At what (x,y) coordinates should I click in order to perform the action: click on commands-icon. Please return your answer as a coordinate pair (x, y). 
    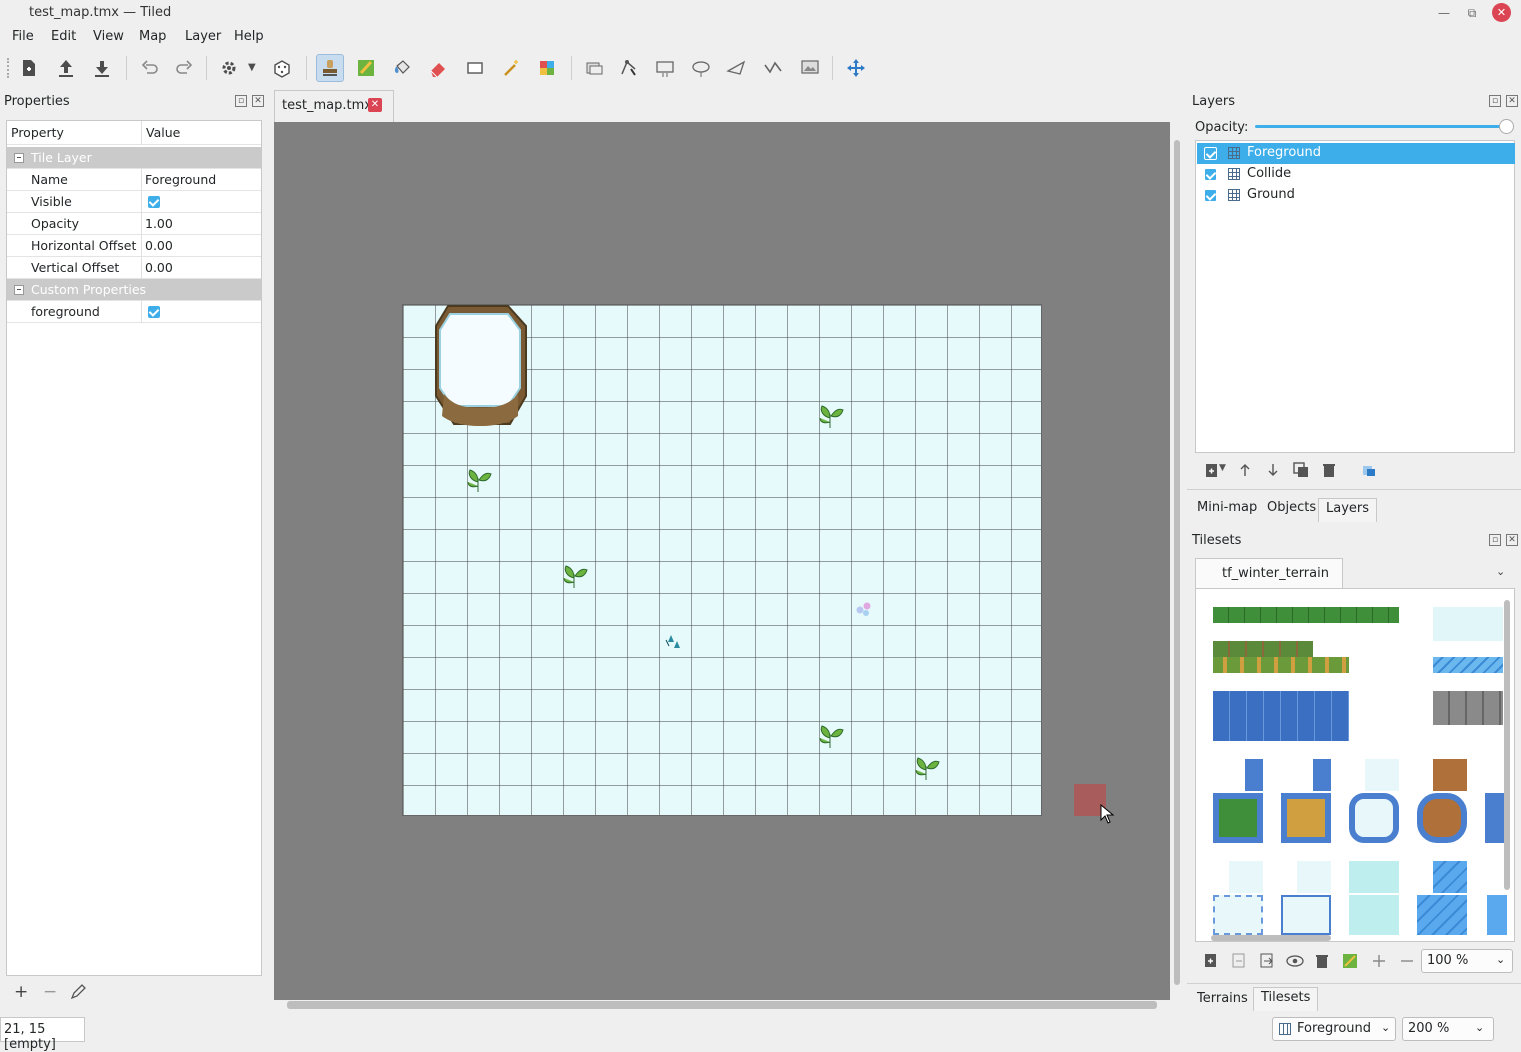
    Looking at the image, I should click on (230, 68).